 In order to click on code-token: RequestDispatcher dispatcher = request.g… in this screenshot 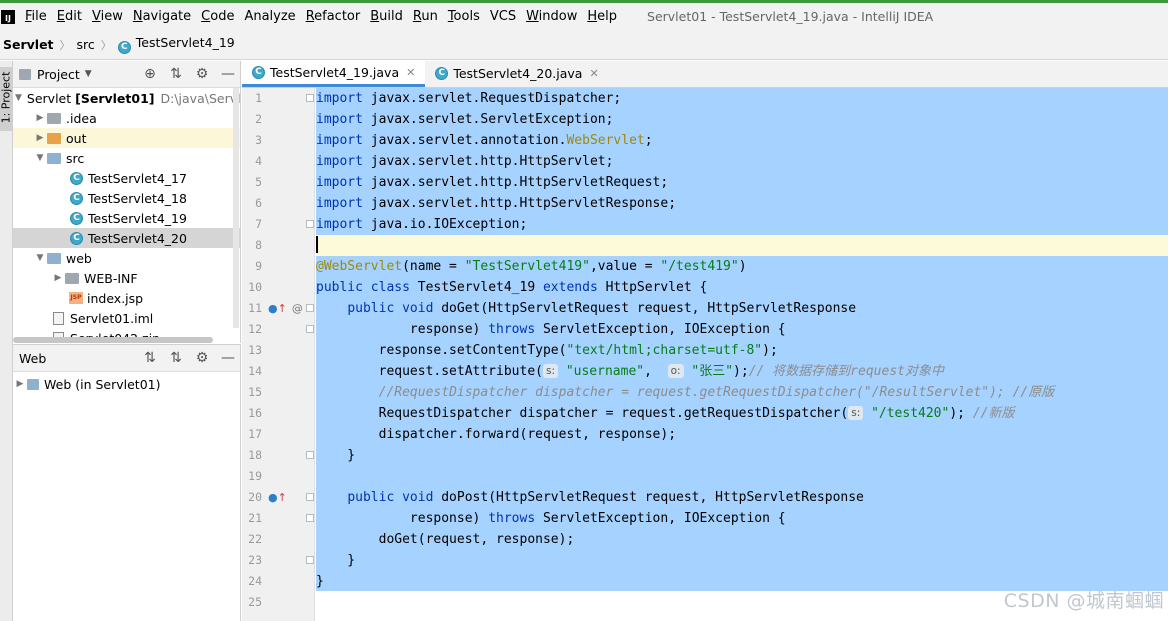, I will do `click(582, 413)`.